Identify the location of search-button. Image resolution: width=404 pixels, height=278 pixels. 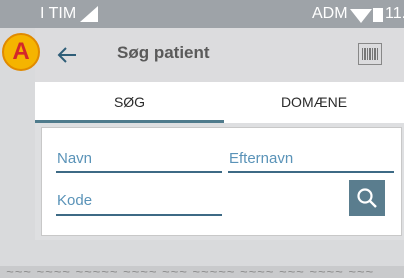
(367, 198).